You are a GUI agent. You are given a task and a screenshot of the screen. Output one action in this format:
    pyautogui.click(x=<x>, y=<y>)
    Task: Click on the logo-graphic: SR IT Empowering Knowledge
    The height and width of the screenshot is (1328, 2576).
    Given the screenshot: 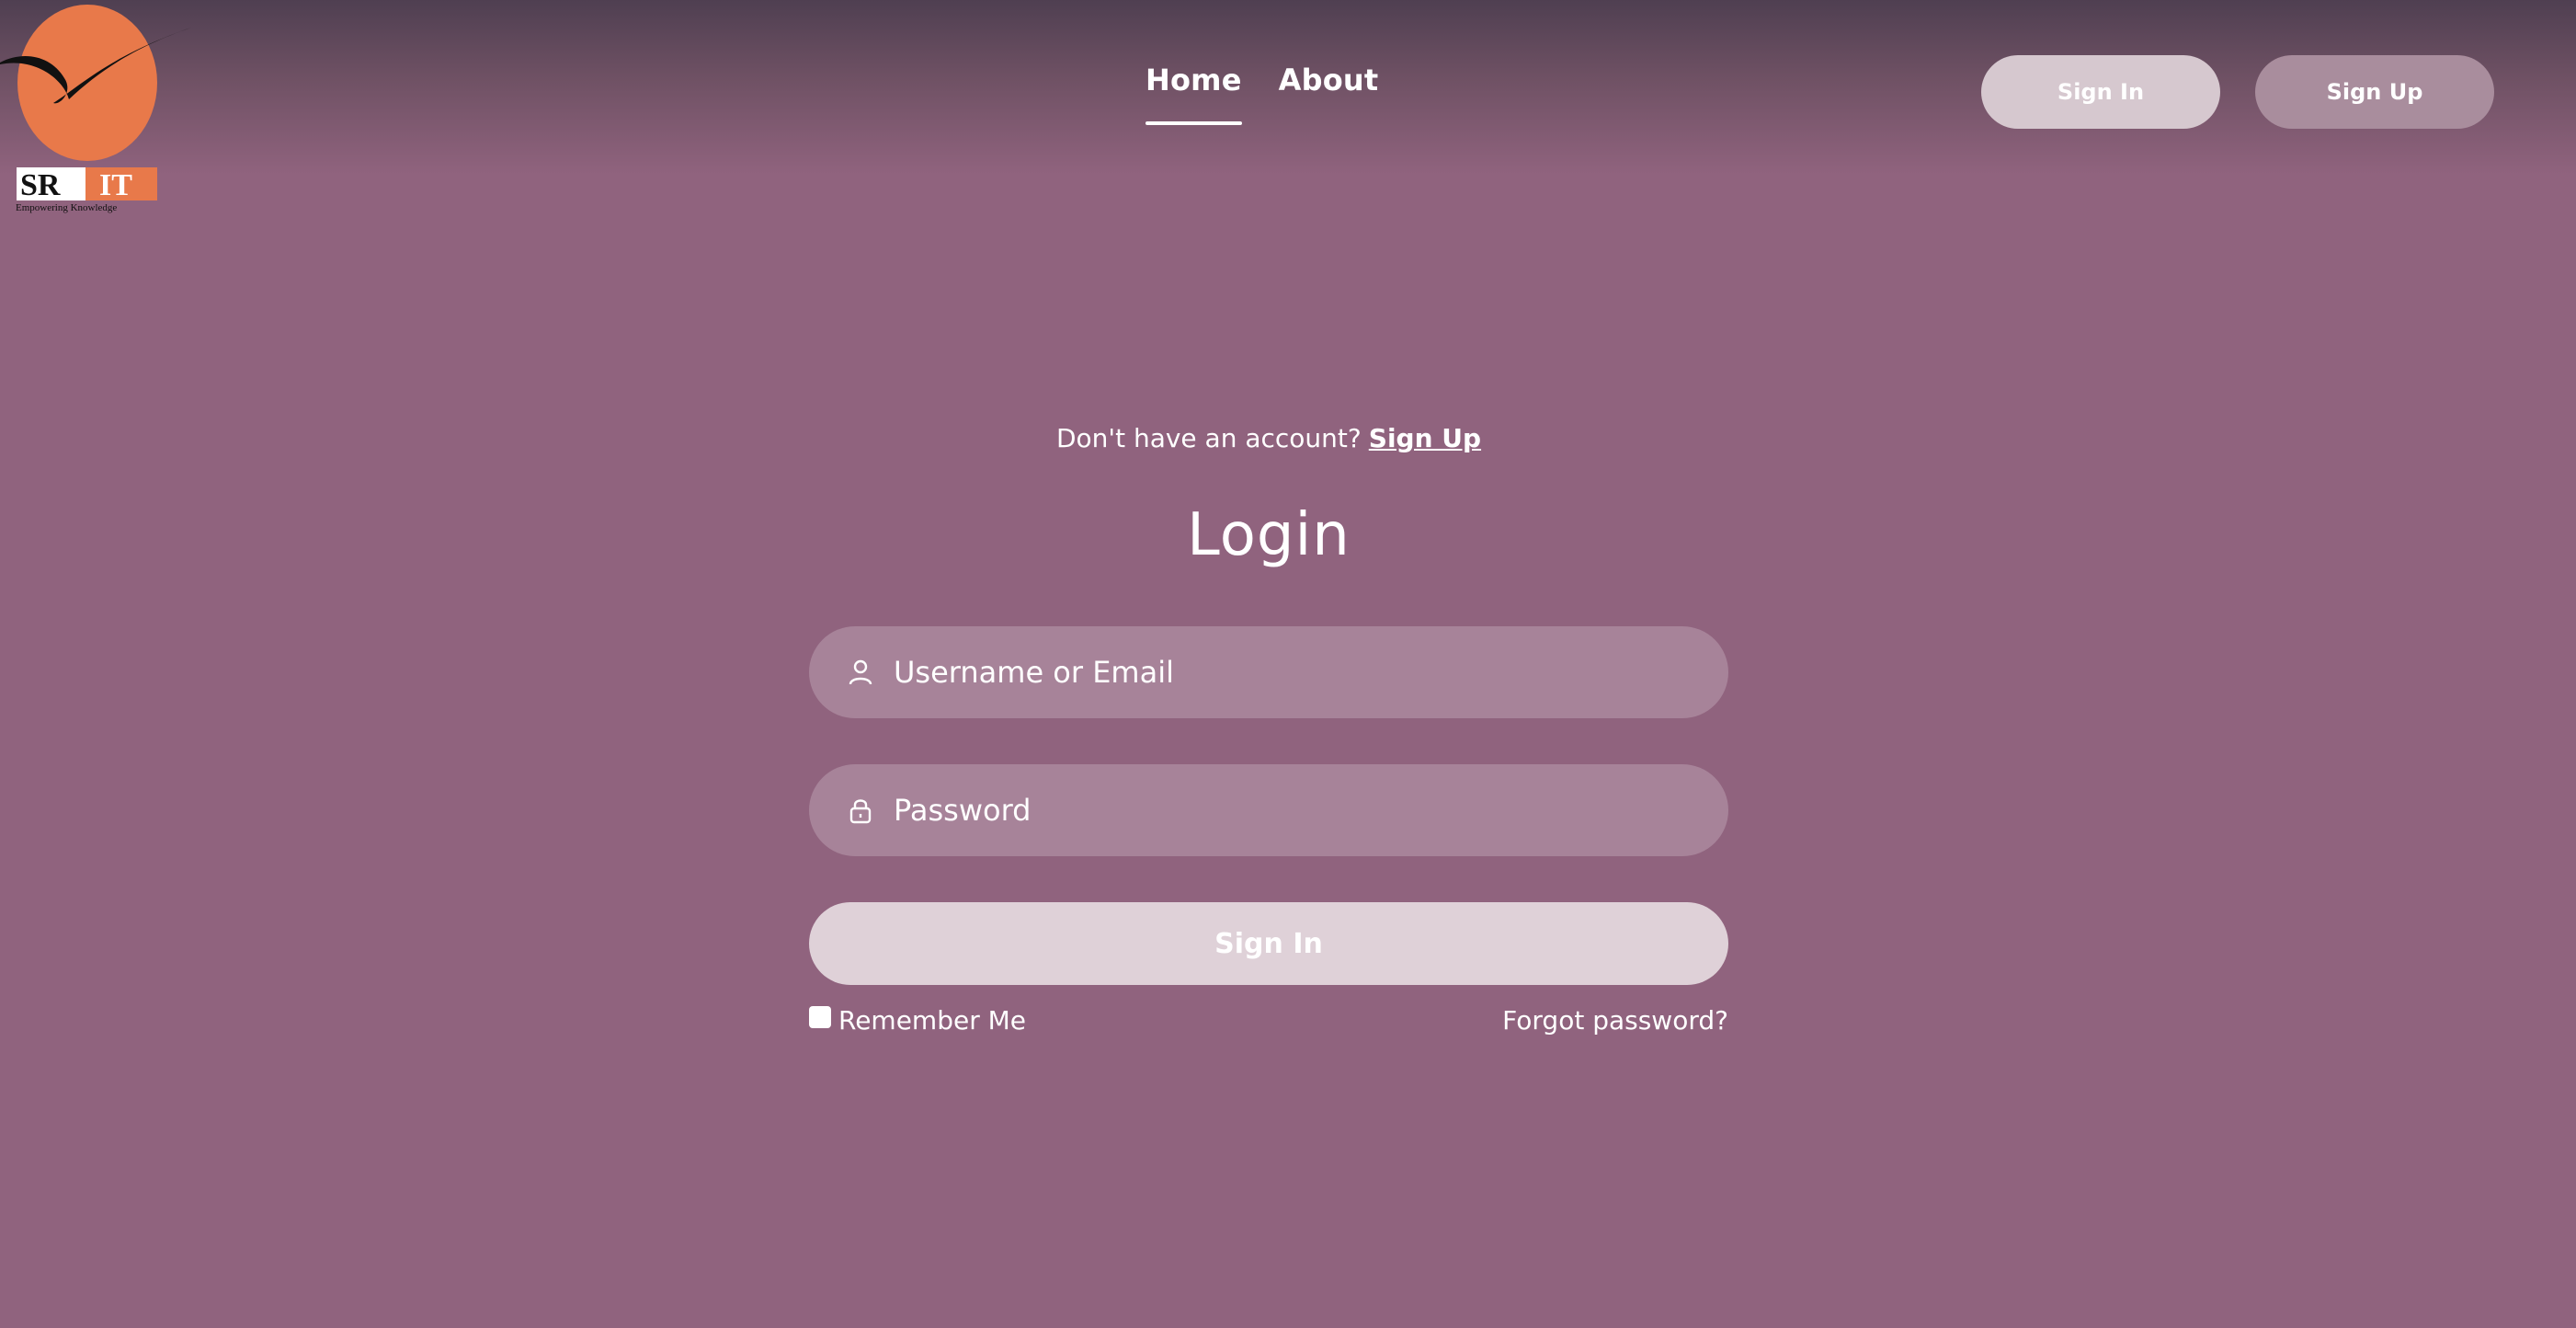 What is the action you would take?
    pyautogui.click(x=95, y=109)
    